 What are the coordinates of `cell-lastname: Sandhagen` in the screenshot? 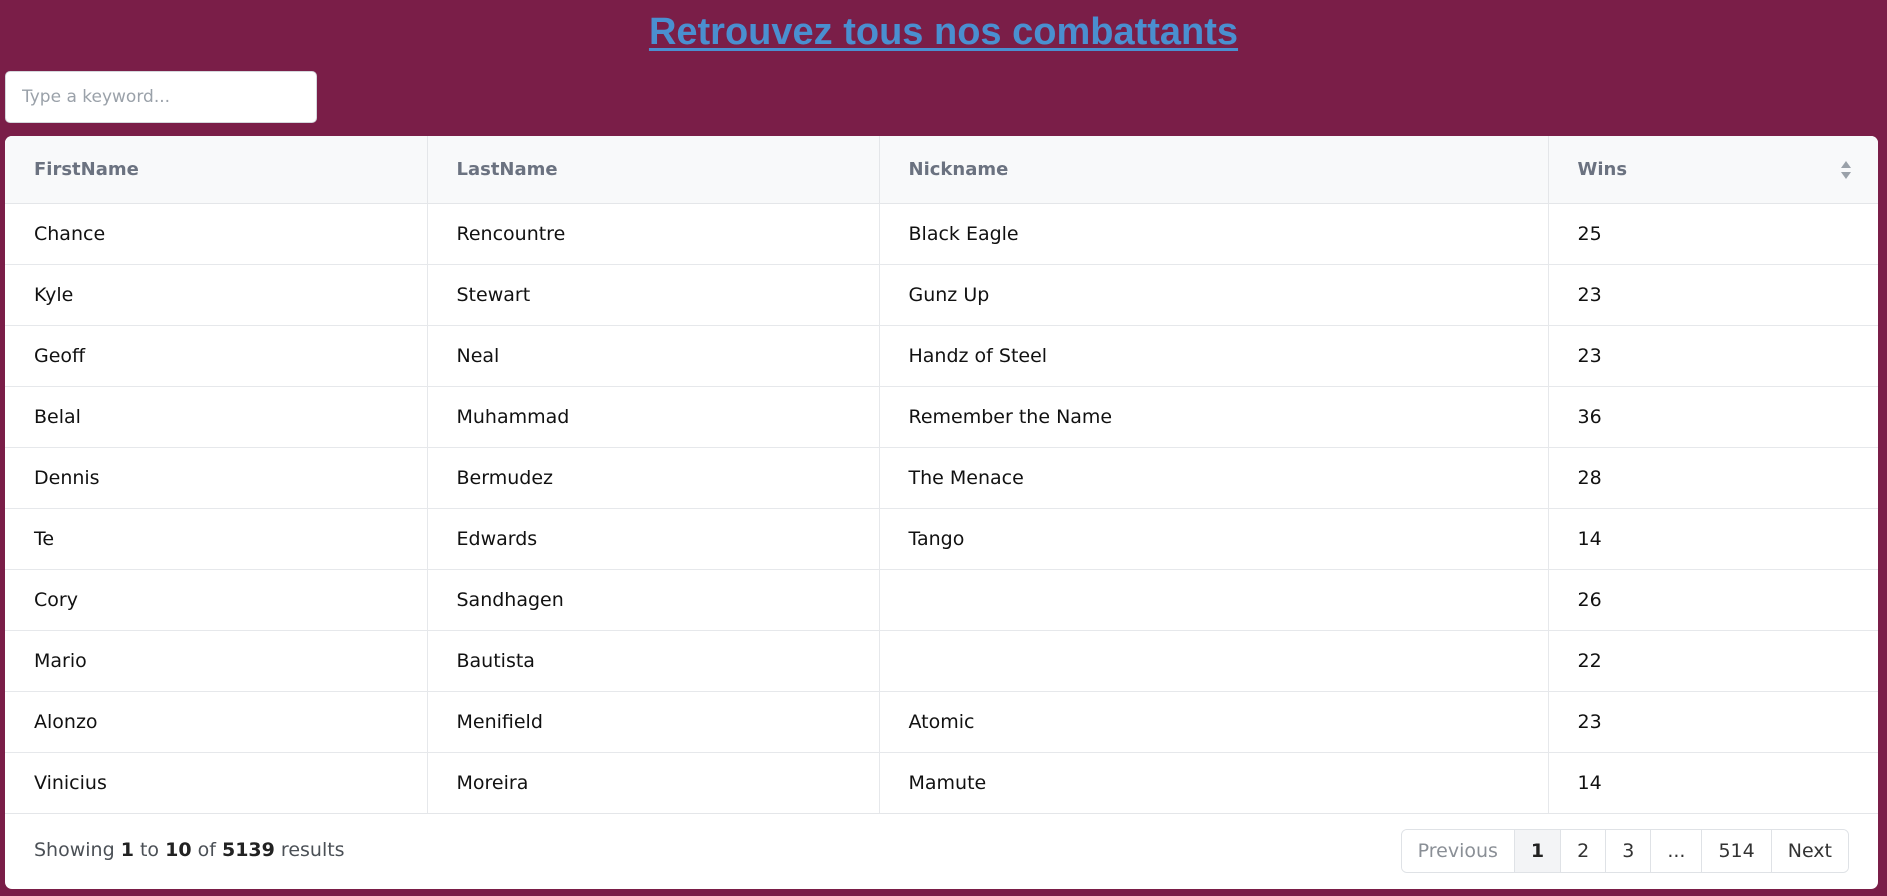 It's located at (653, 600).